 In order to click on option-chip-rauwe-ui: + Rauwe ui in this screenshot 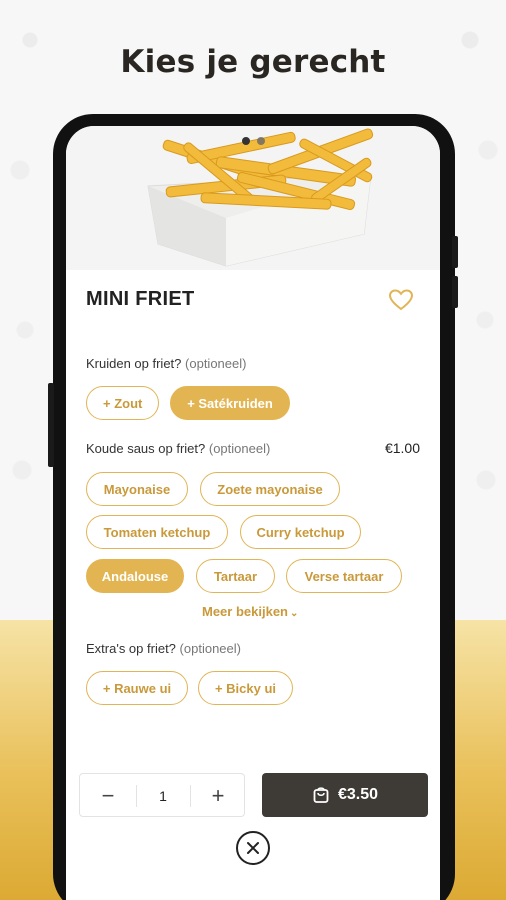, I will do `click(137, 688)`.